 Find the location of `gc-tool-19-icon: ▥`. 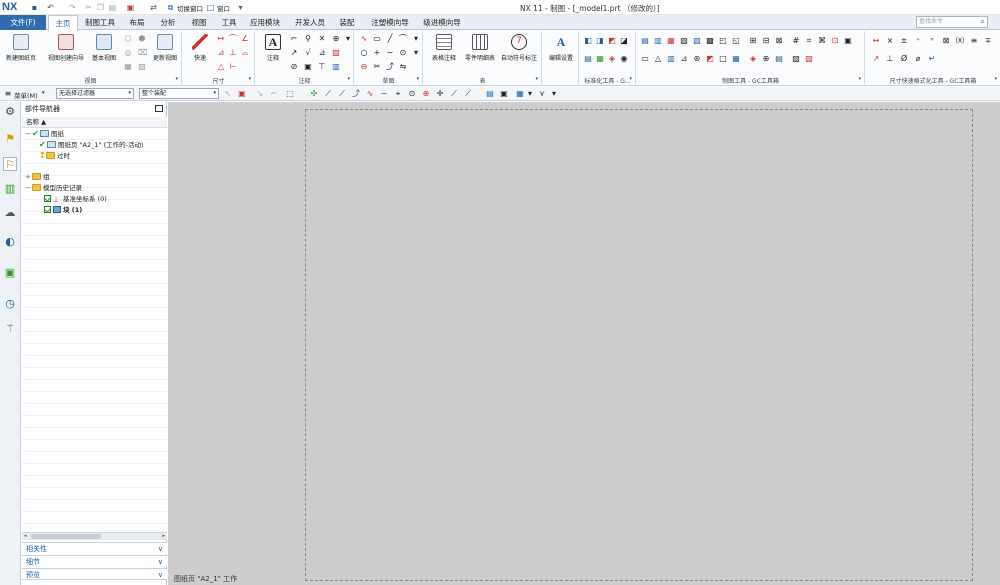

gc-tool-19-icon: ▥ is located at coordinates (671, 59).